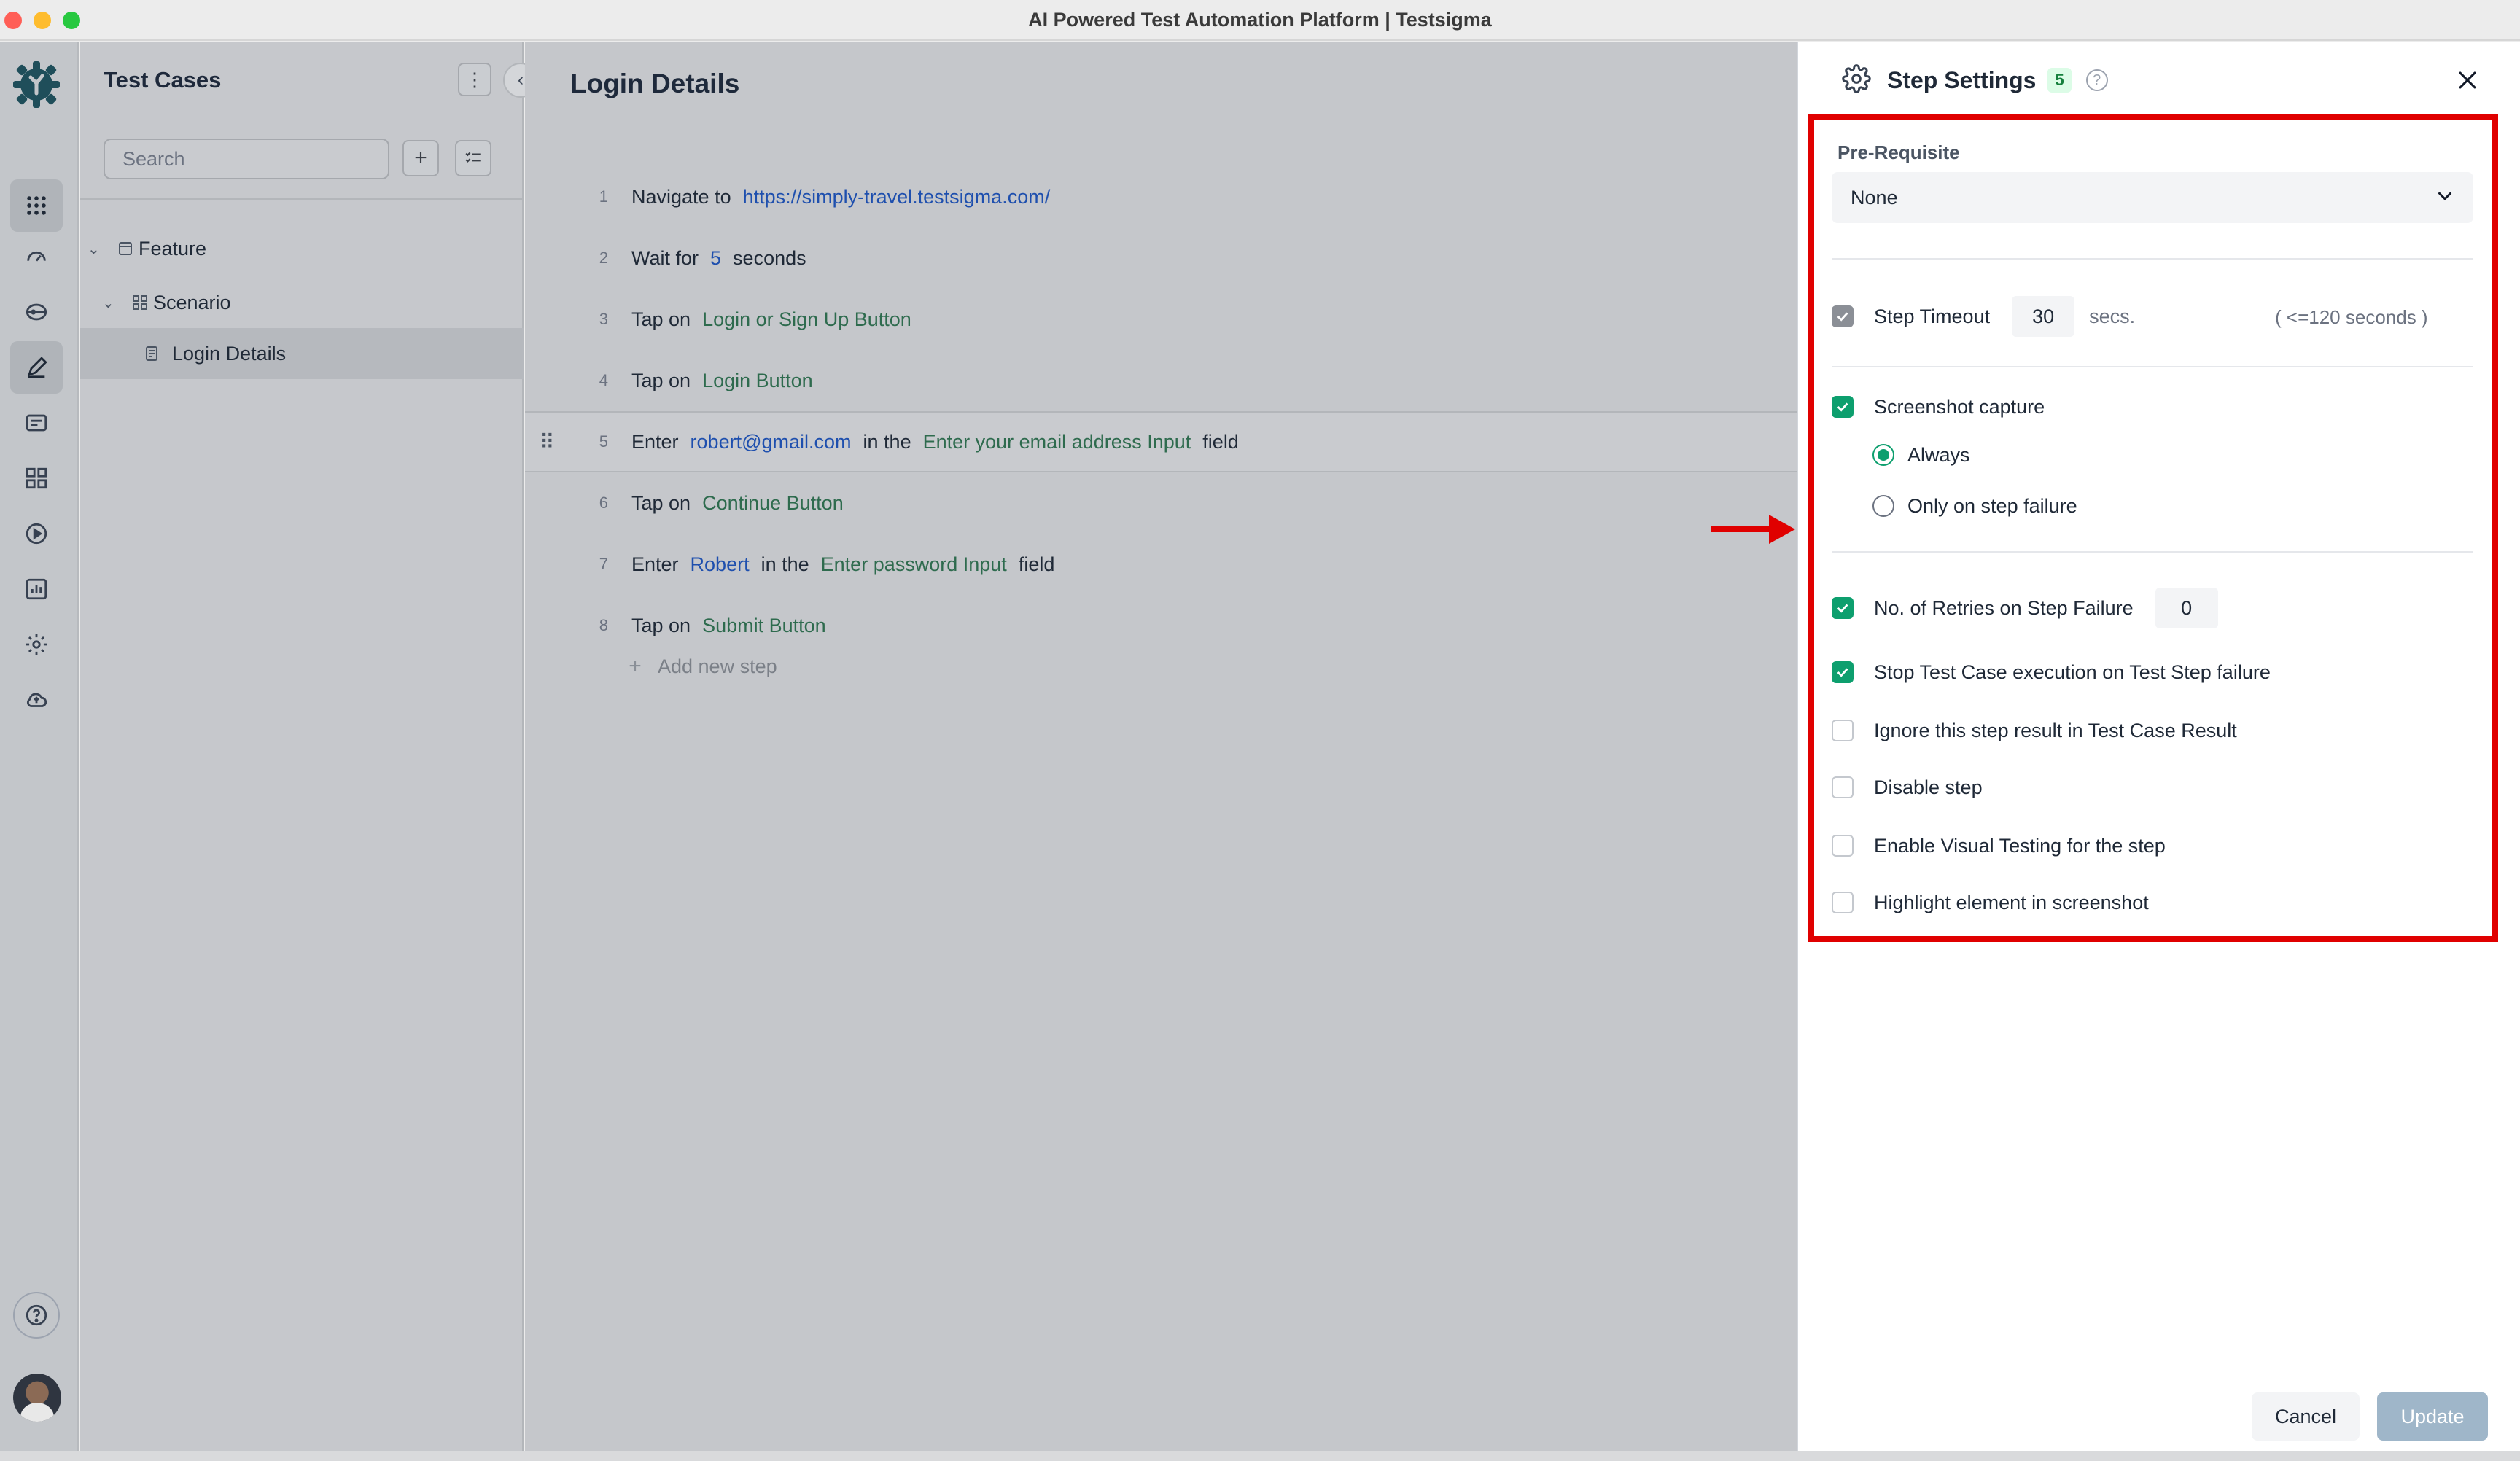  I want to click on radio-label: Always, so click(1939, 454).